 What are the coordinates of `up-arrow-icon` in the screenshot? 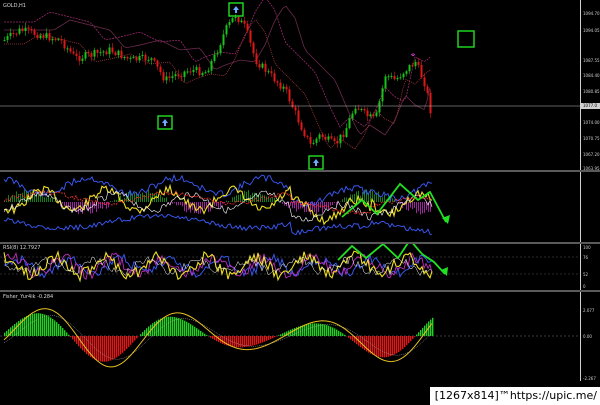 It's located at (165, 122).